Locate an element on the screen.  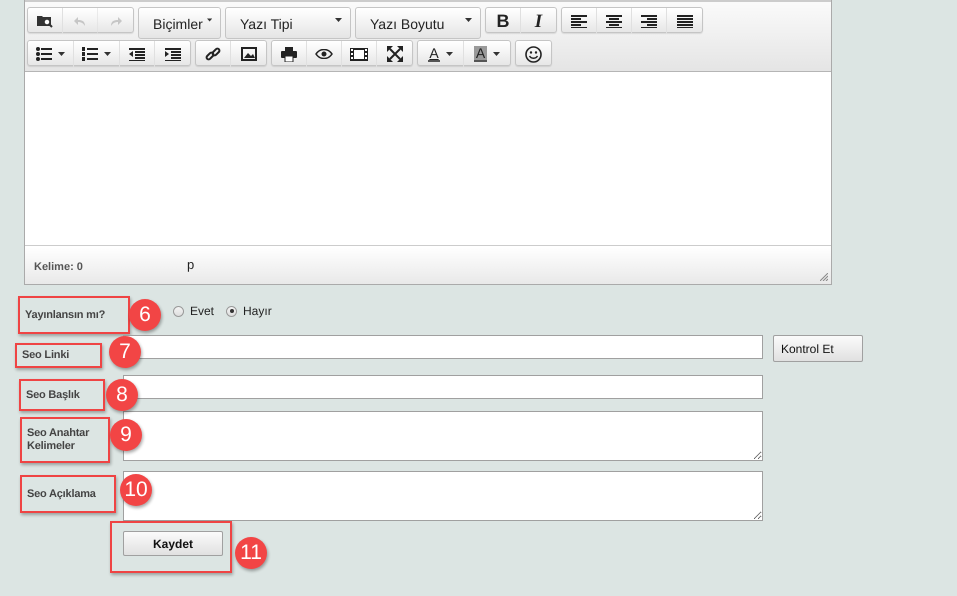
step-badge: 6 is located at coordinates (145, 315).